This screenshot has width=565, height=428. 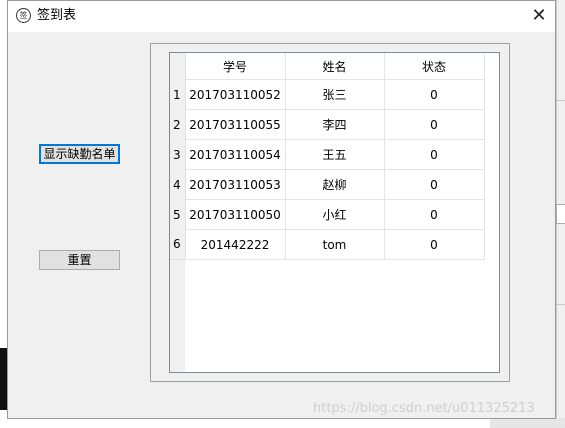 I want to click on corner-cell, so click(x=178, y=66).